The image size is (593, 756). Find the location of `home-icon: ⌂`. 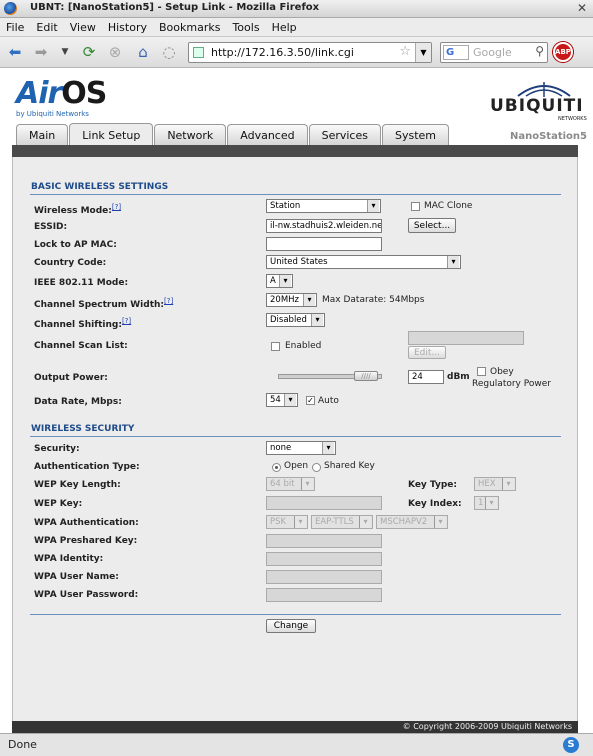

home-icon: ⌂ is located at coordinates (143, 52).